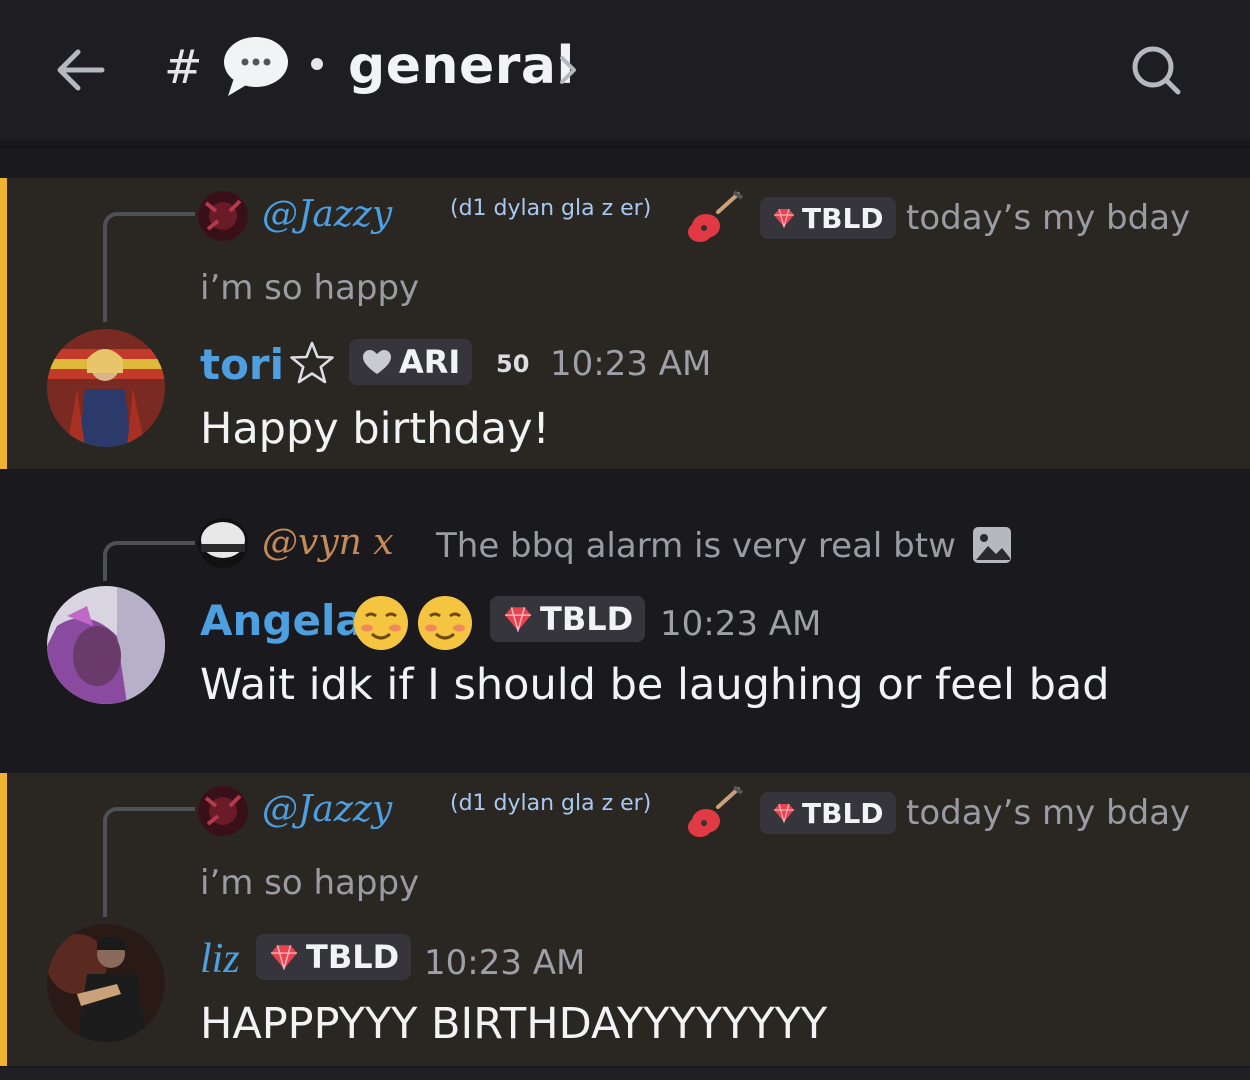 The width and height of the screenshot is (1250, 1080). I want to click on search-button, so click(1156, 70).